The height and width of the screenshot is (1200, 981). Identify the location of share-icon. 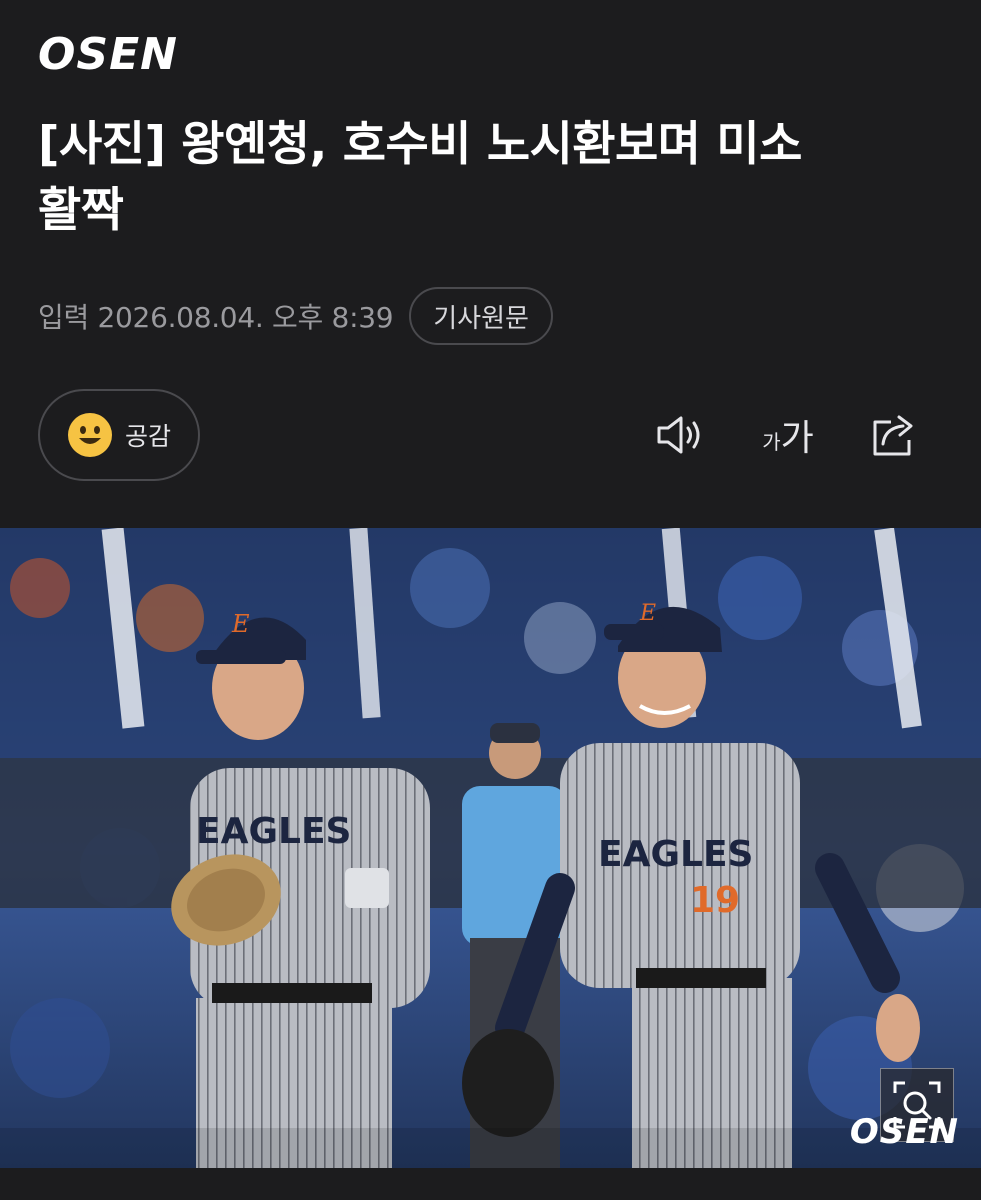
(893, 435).